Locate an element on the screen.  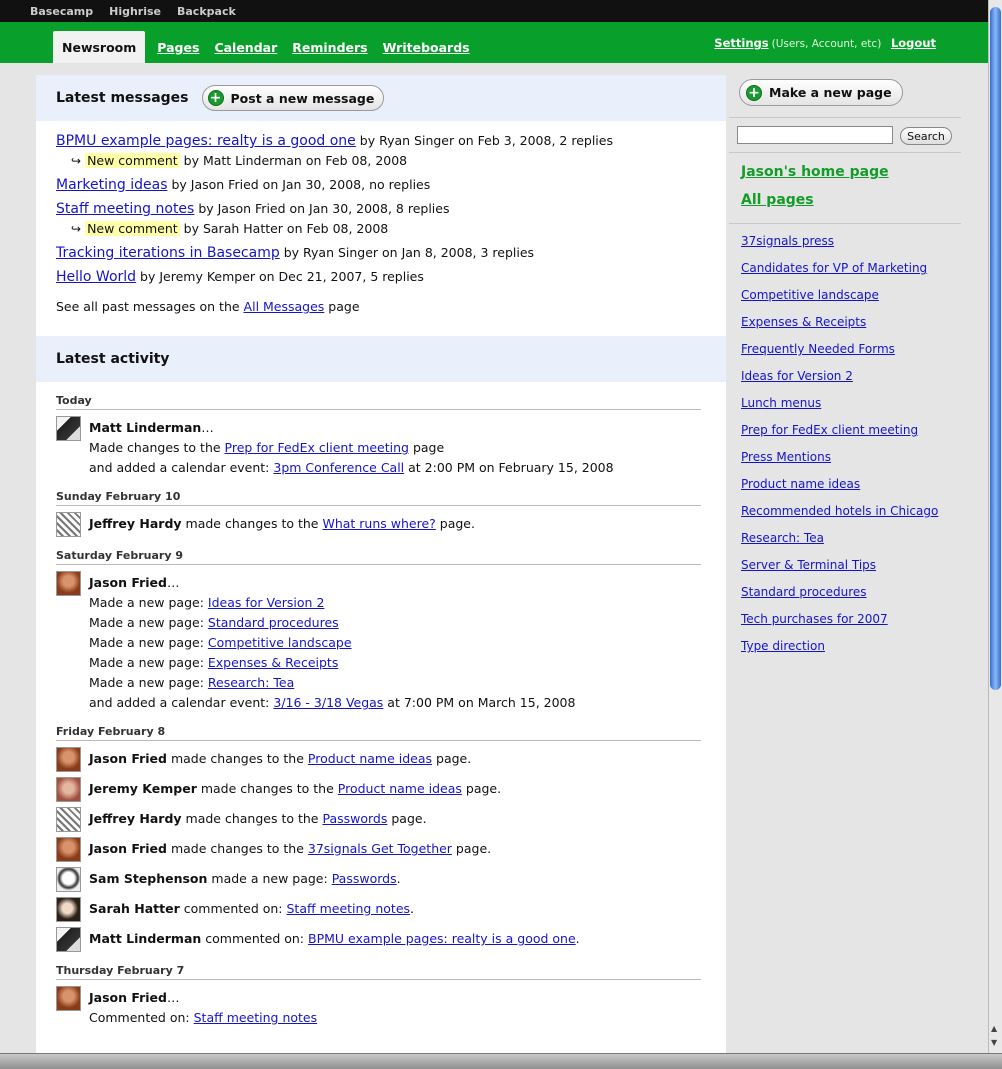
person-name: Sarah Hatter is located at coordinates (134, 908).